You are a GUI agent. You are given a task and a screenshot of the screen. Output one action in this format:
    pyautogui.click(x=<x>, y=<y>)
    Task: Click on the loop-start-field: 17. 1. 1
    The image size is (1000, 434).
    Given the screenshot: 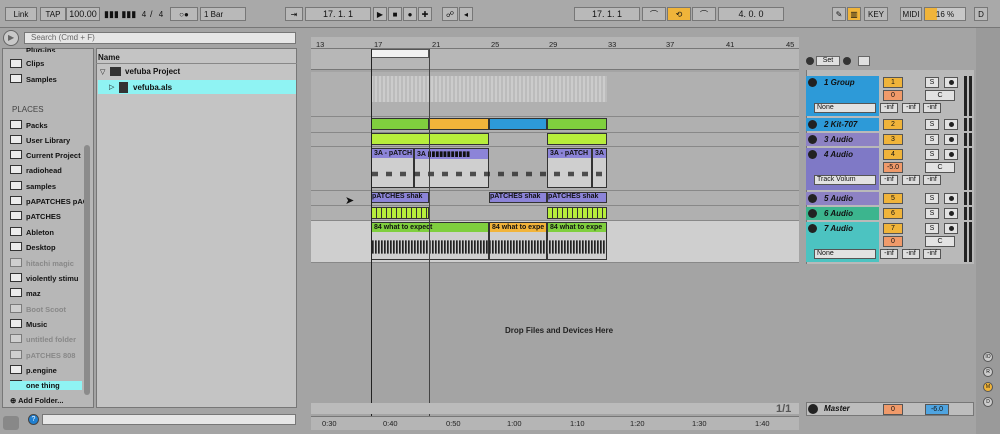 What is the action you would take?
    pyautogui.click(x=607, y=14)
    